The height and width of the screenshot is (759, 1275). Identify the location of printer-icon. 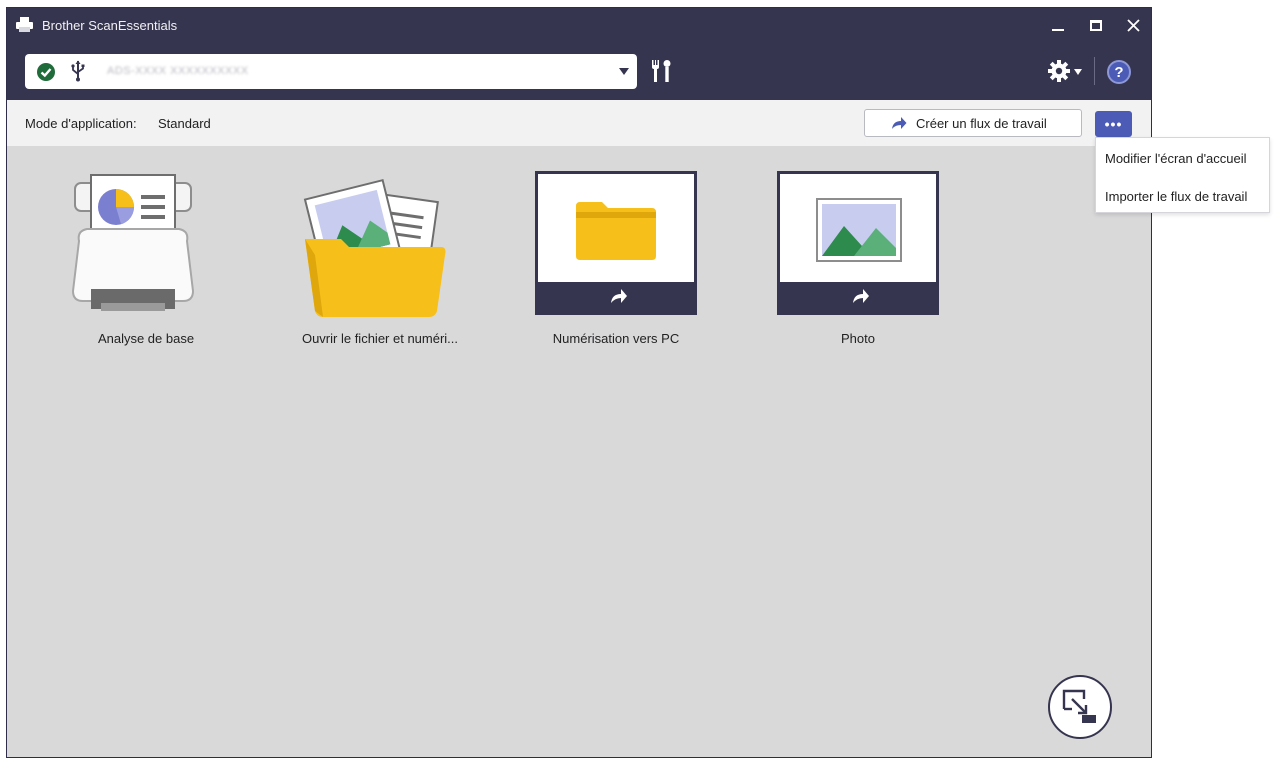
(24, 24).